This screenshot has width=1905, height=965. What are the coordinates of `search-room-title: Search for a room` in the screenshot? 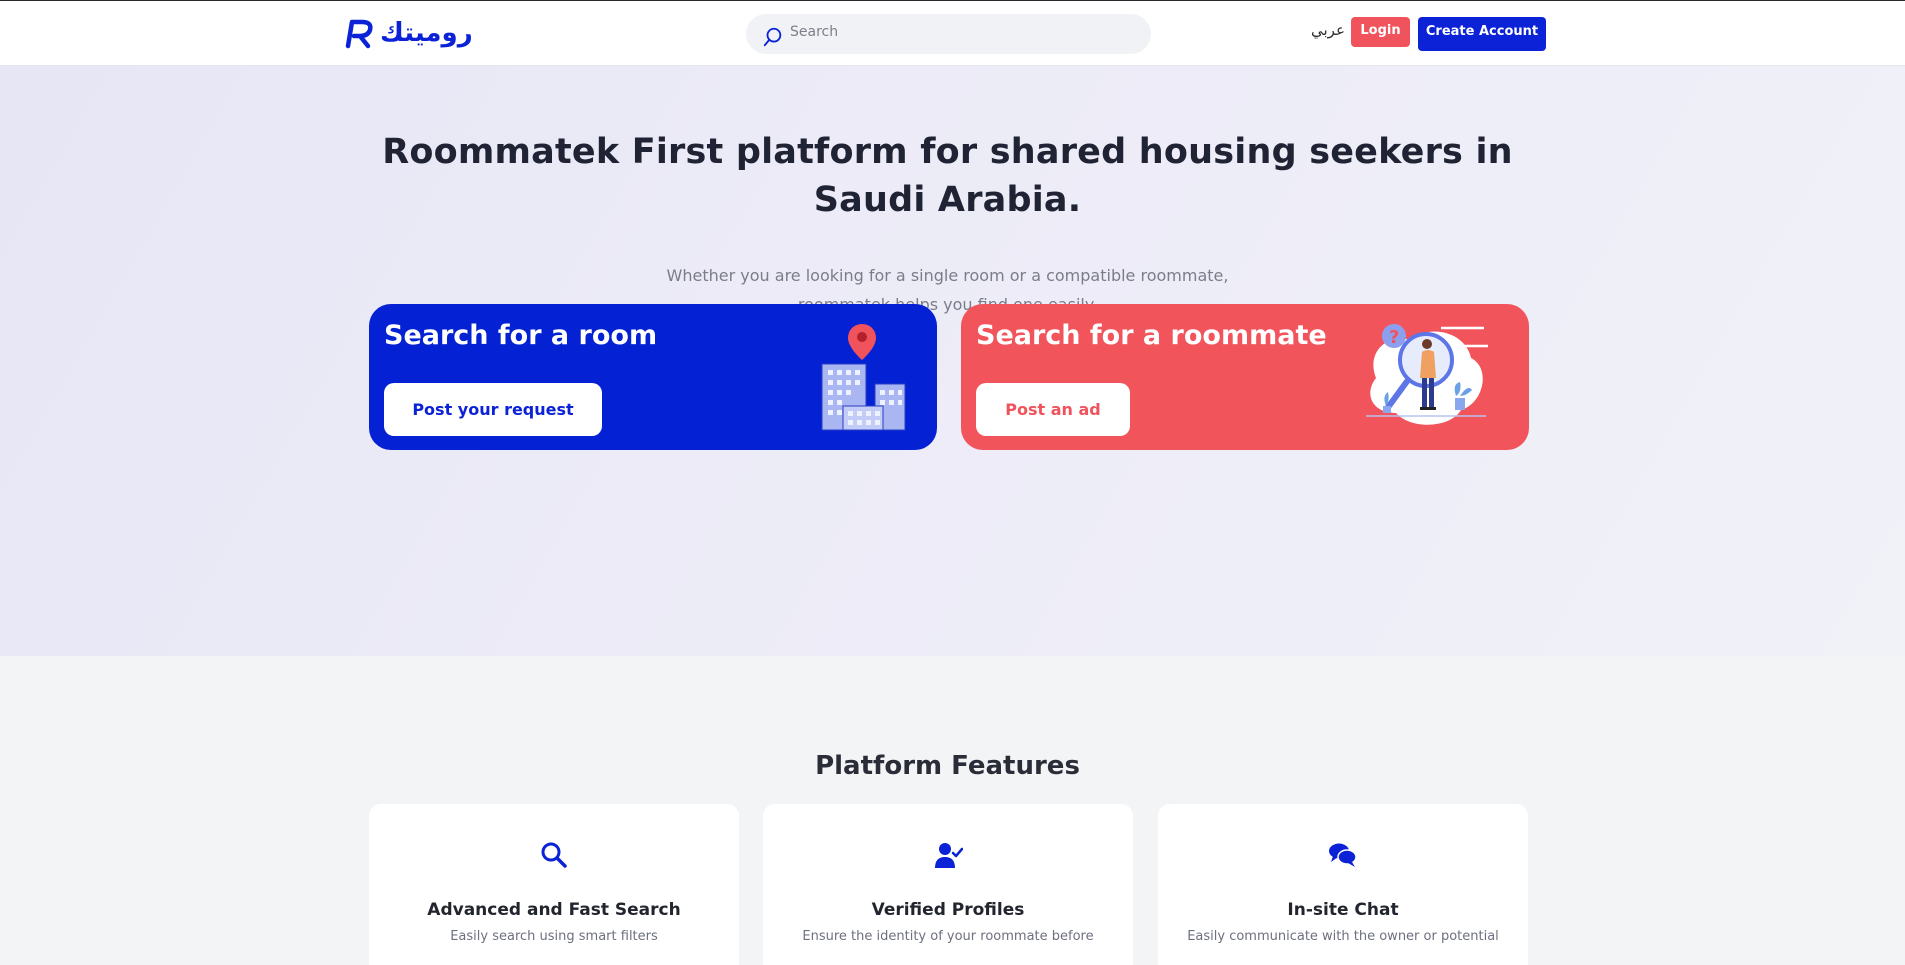 It's located at (521, 335).